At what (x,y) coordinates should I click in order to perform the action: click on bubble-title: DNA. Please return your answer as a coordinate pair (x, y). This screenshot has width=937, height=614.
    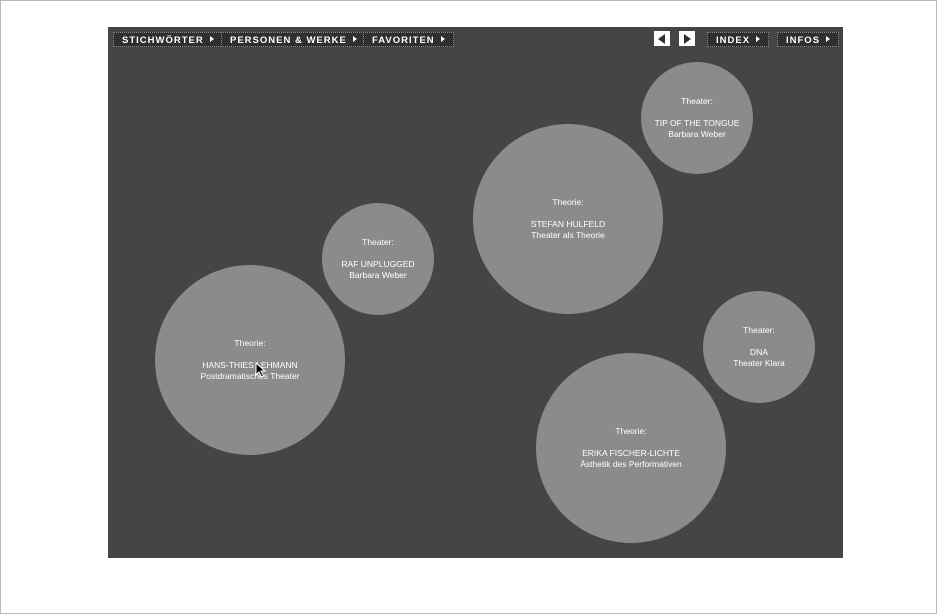
    Looking at the image, I should click on (759, 352).